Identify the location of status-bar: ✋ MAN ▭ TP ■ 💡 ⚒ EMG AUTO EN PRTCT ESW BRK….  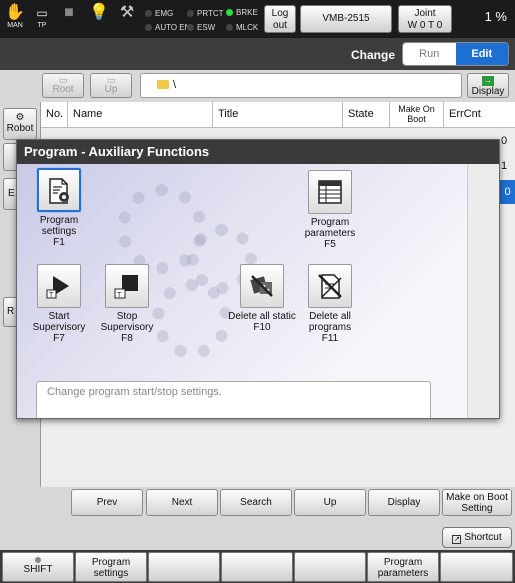
(257, 19).